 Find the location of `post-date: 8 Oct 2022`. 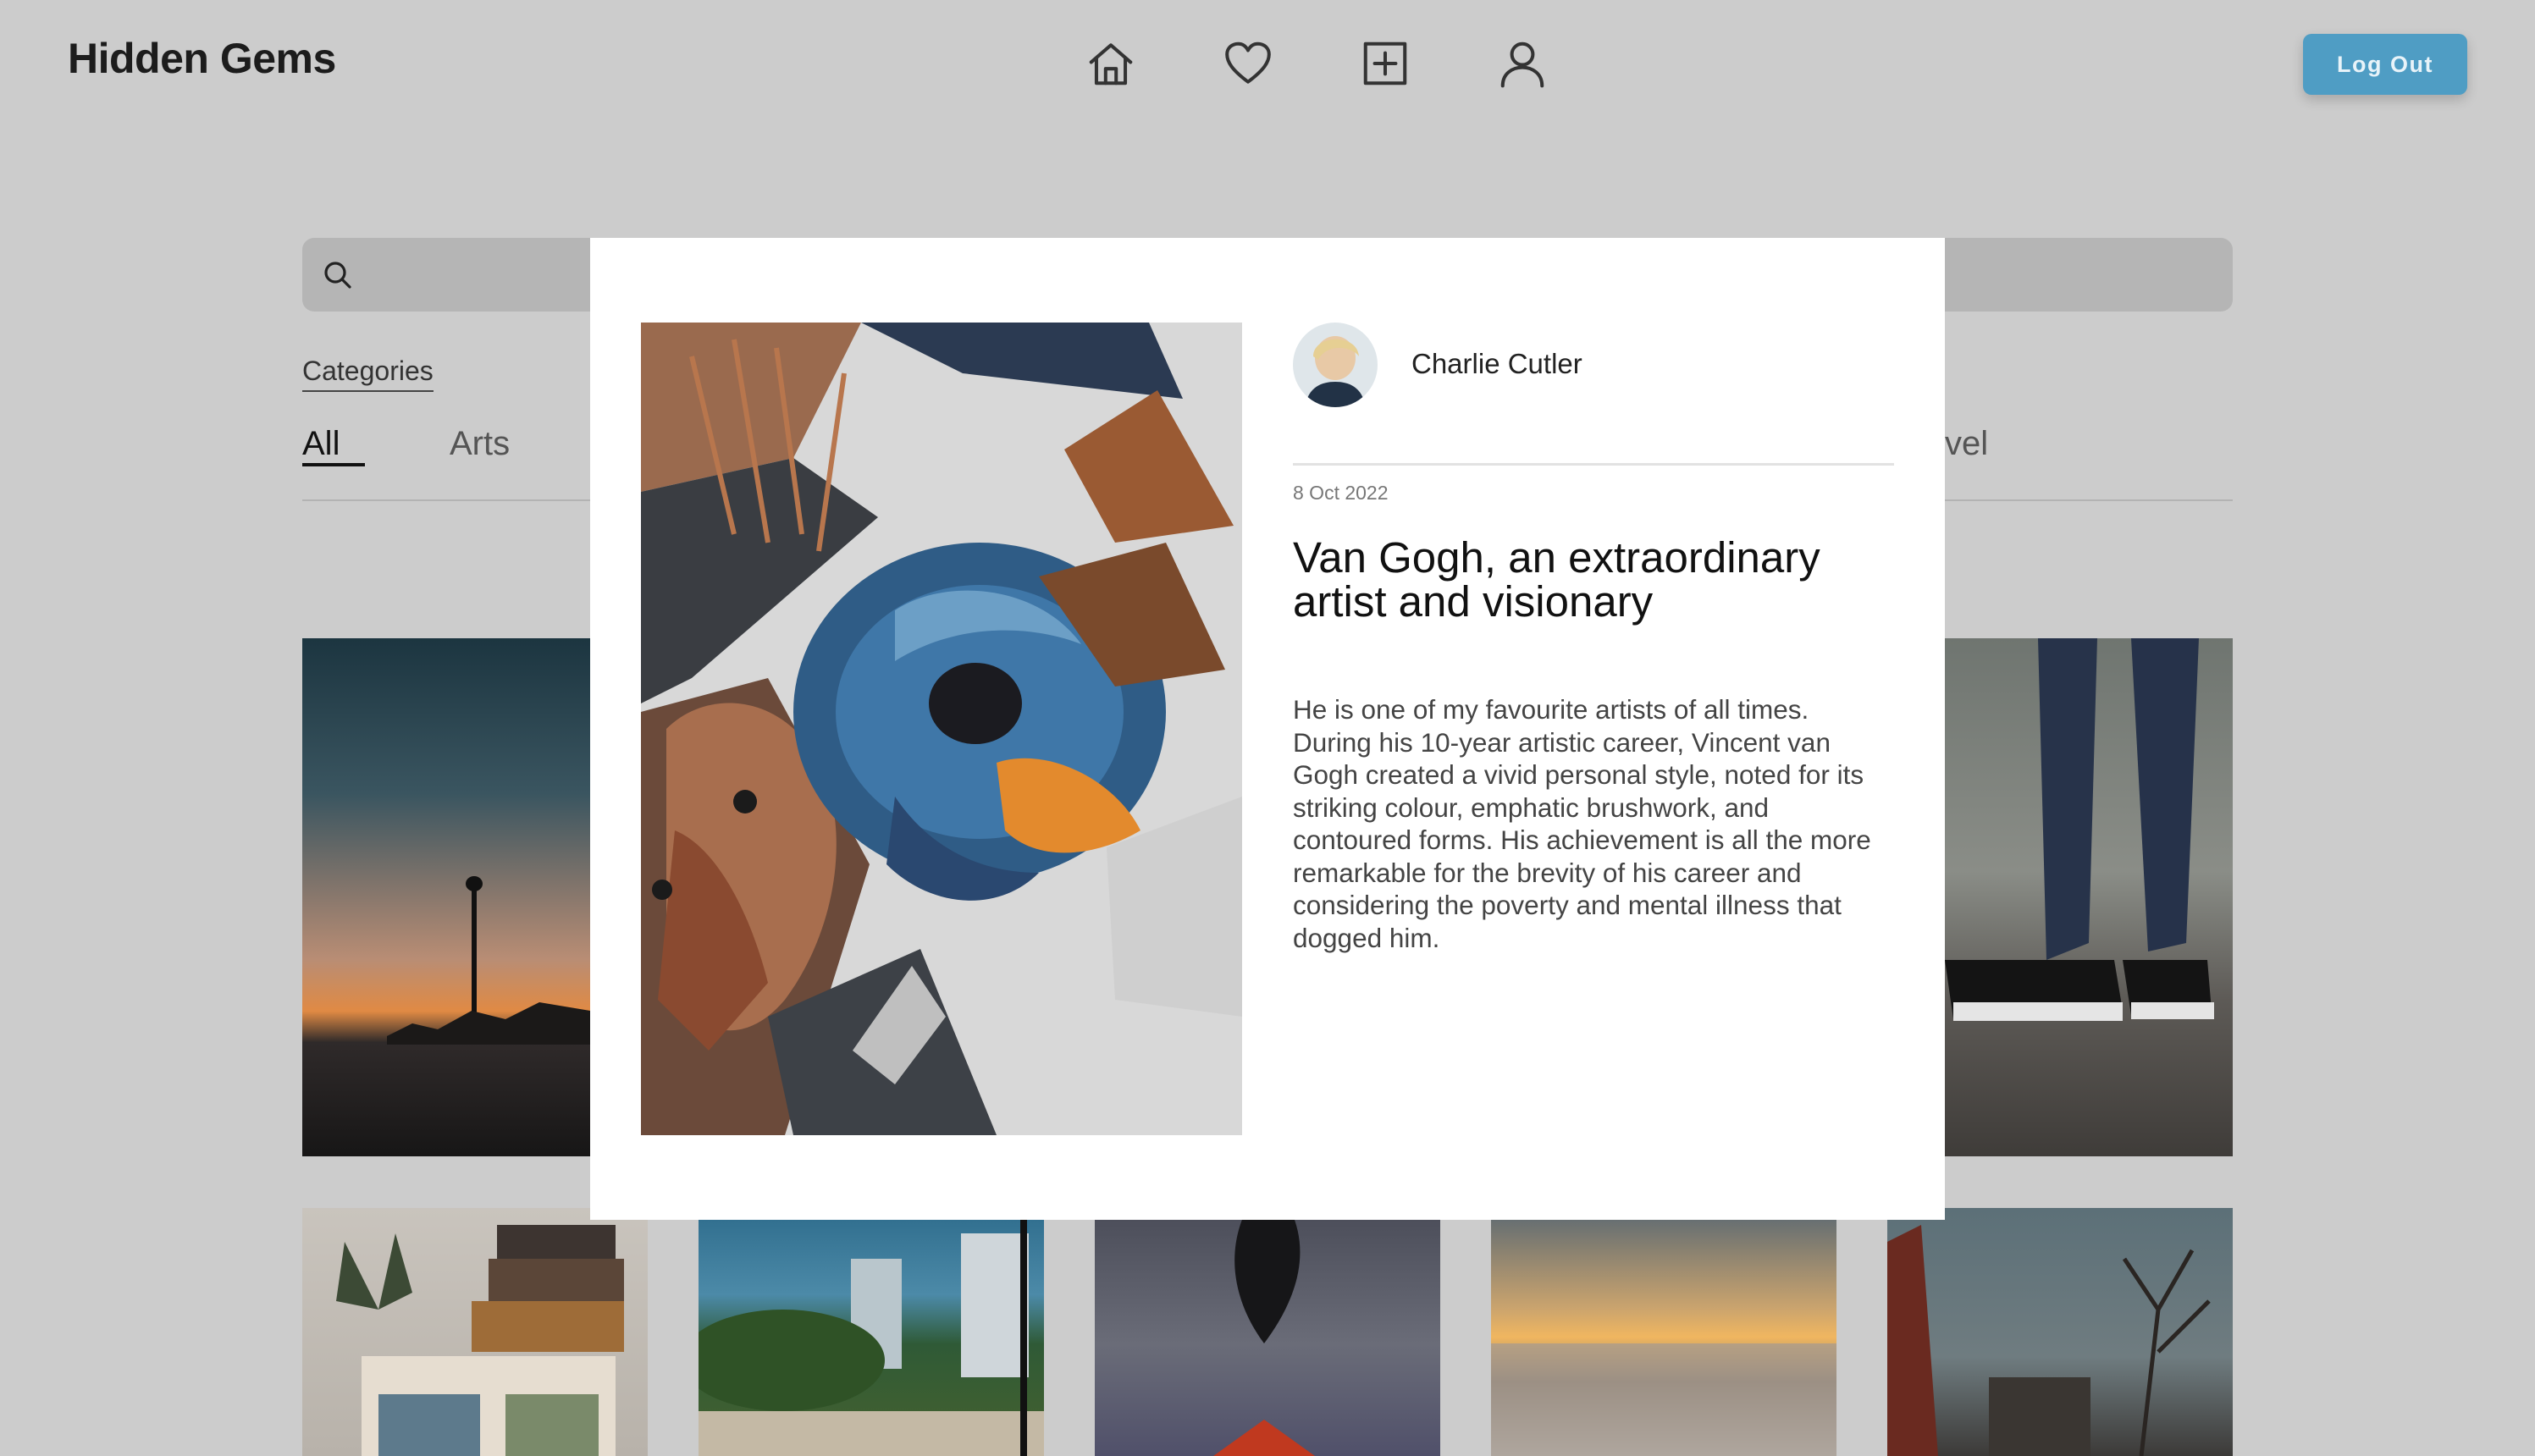

post-date: 8 Oct 2022 is located at coordinates (1341, 493).